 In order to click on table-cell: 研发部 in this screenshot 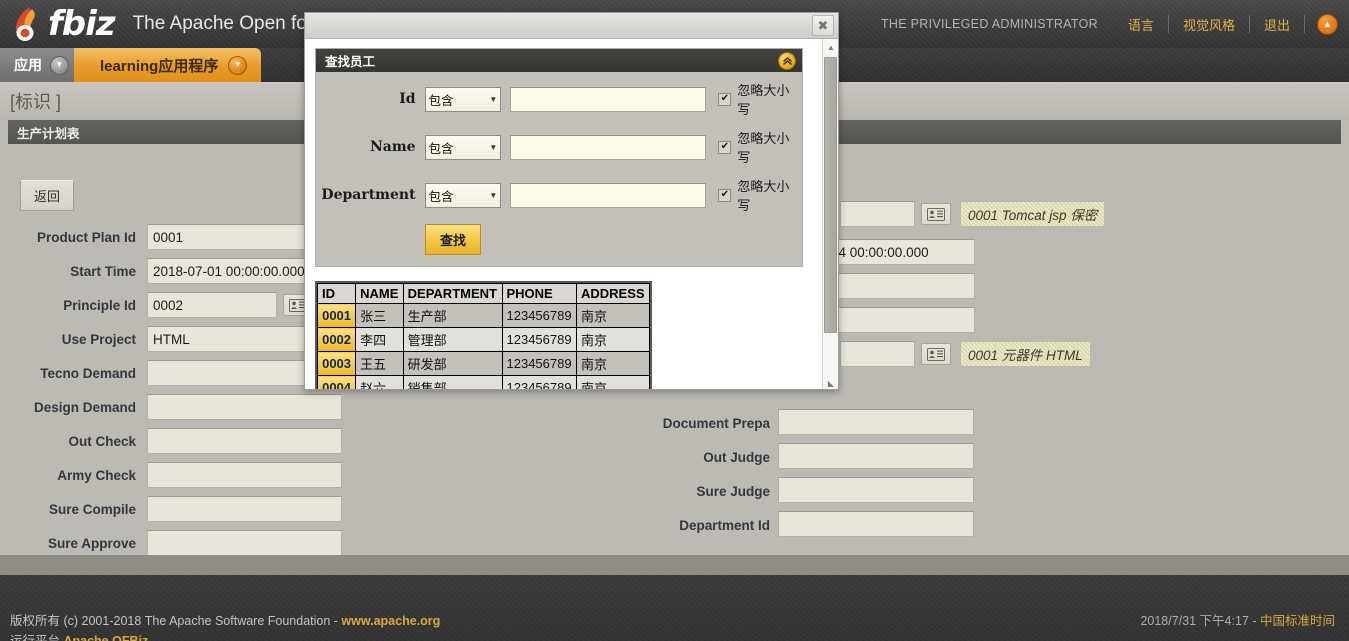, I will do `click(452, 363)`.